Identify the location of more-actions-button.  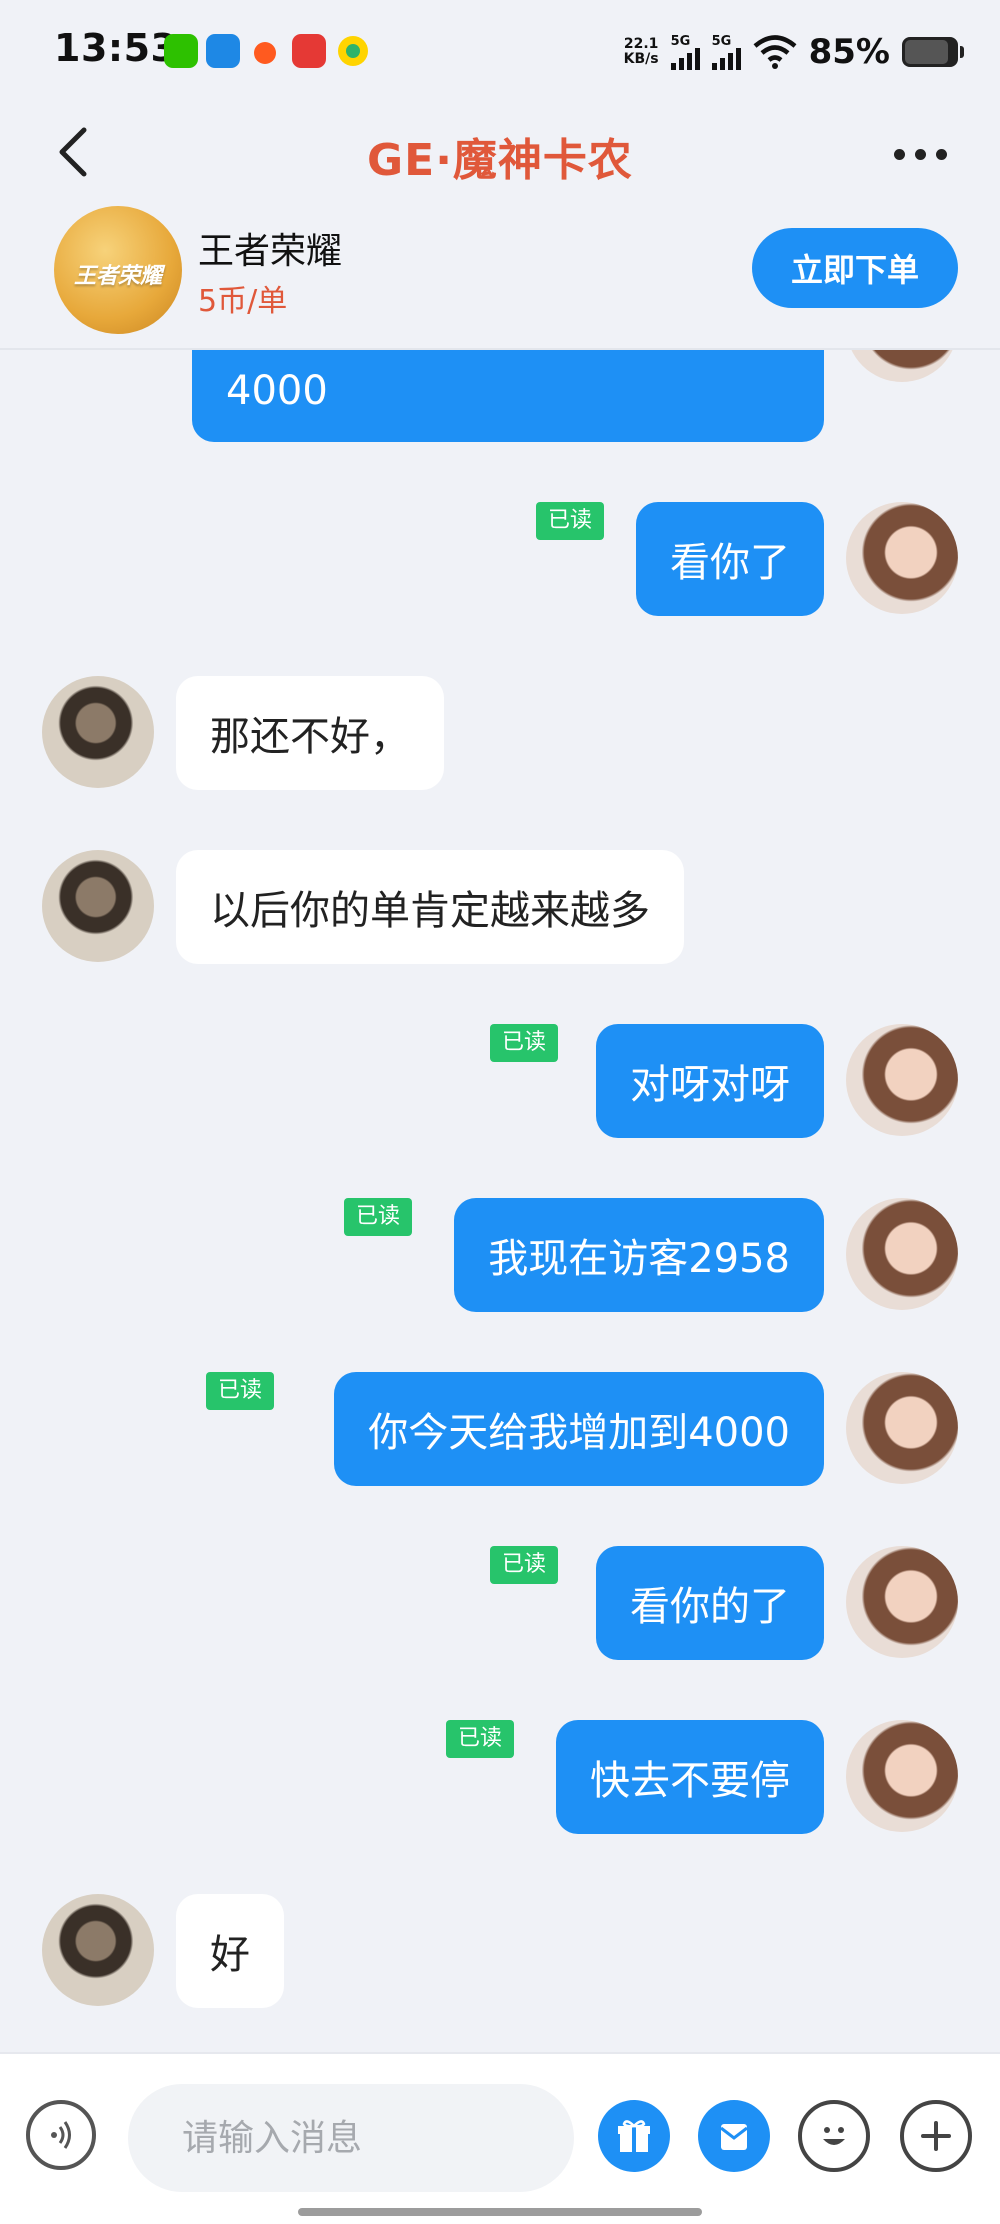
(936, 2136).